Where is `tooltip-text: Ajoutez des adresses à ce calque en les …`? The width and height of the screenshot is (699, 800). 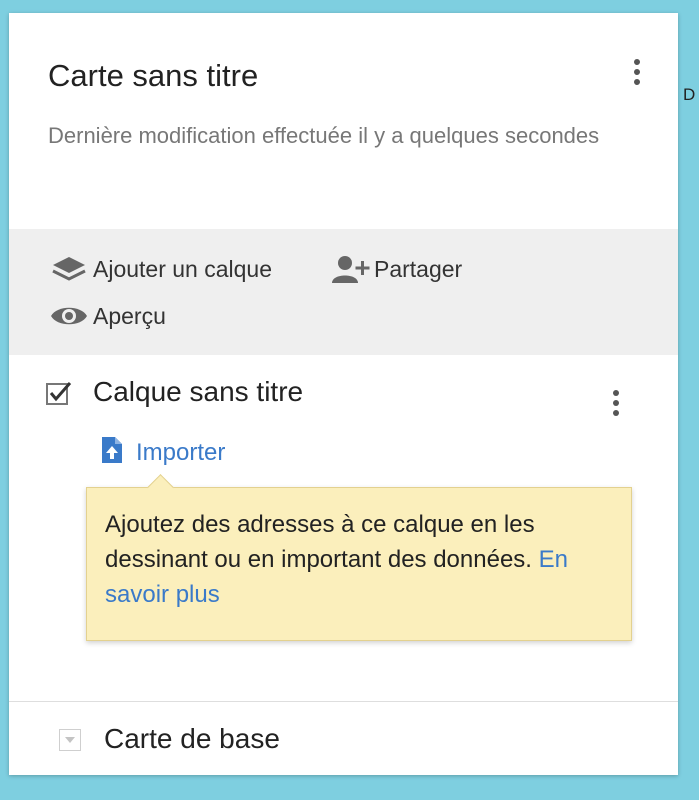
tooltip-text: Ajoutez des adresses à ce calque en les … is located at coordinates (322, 542).